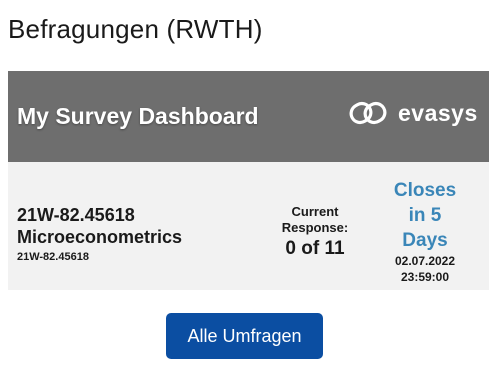 The width and height of the screenshot is (489, 374). I want to click on course-sub-code: 21W-82.45618, so click(53, 257).